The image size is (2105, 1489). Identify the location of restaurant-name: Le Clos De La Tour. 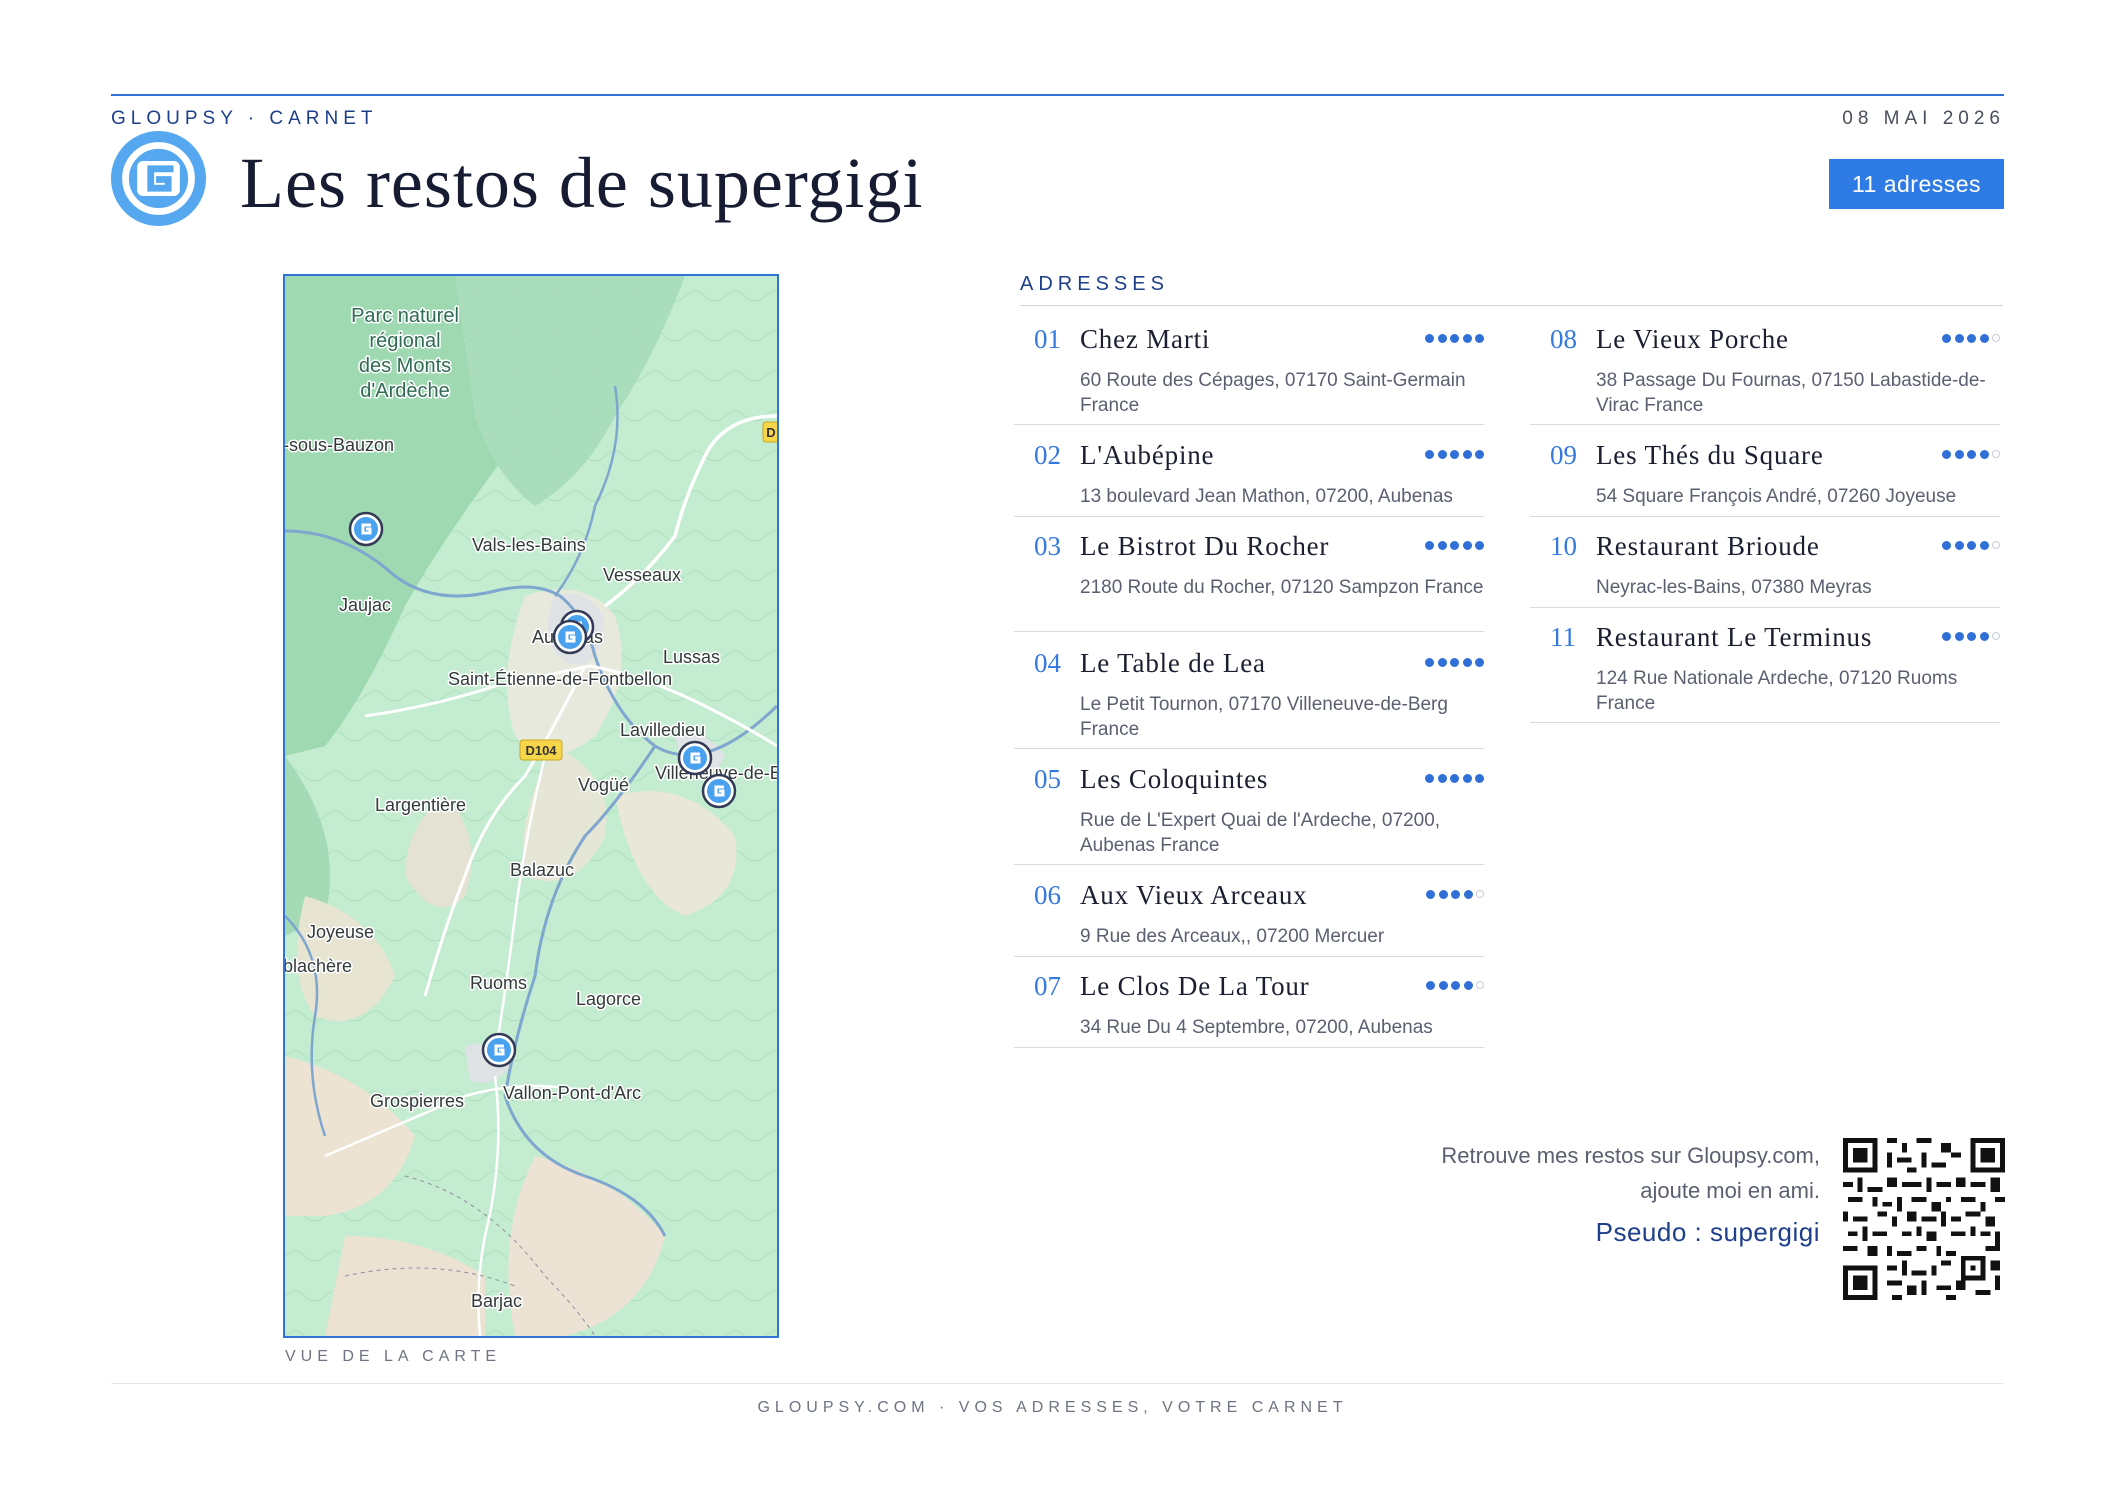
(1194, 986).